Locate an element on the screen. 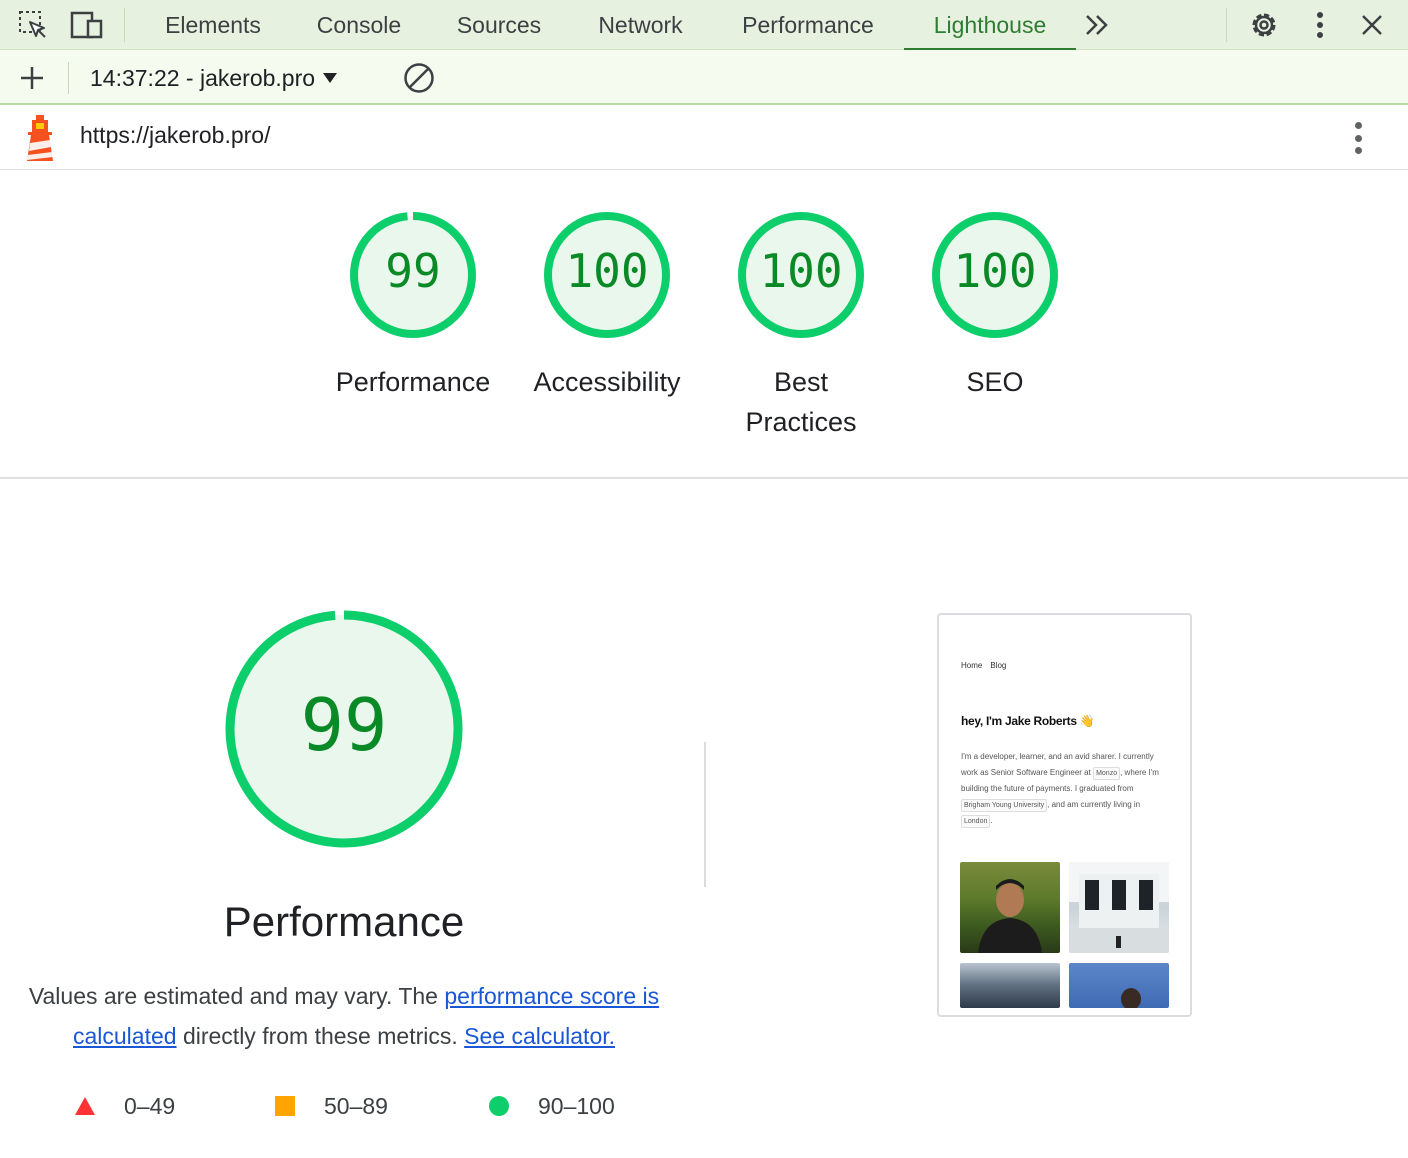 The width and height of the screenshot is (1408, 1158). report-menu-icon is located at coordinates (1358, 138).